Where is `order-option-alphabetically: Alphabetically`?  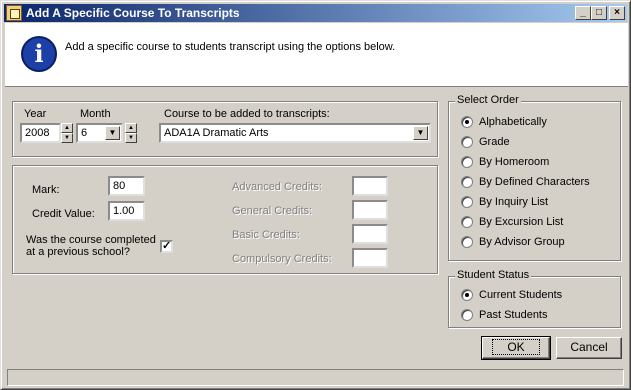
order-option-alphabetically: Alphabetically is located at coordinates (504, 124).